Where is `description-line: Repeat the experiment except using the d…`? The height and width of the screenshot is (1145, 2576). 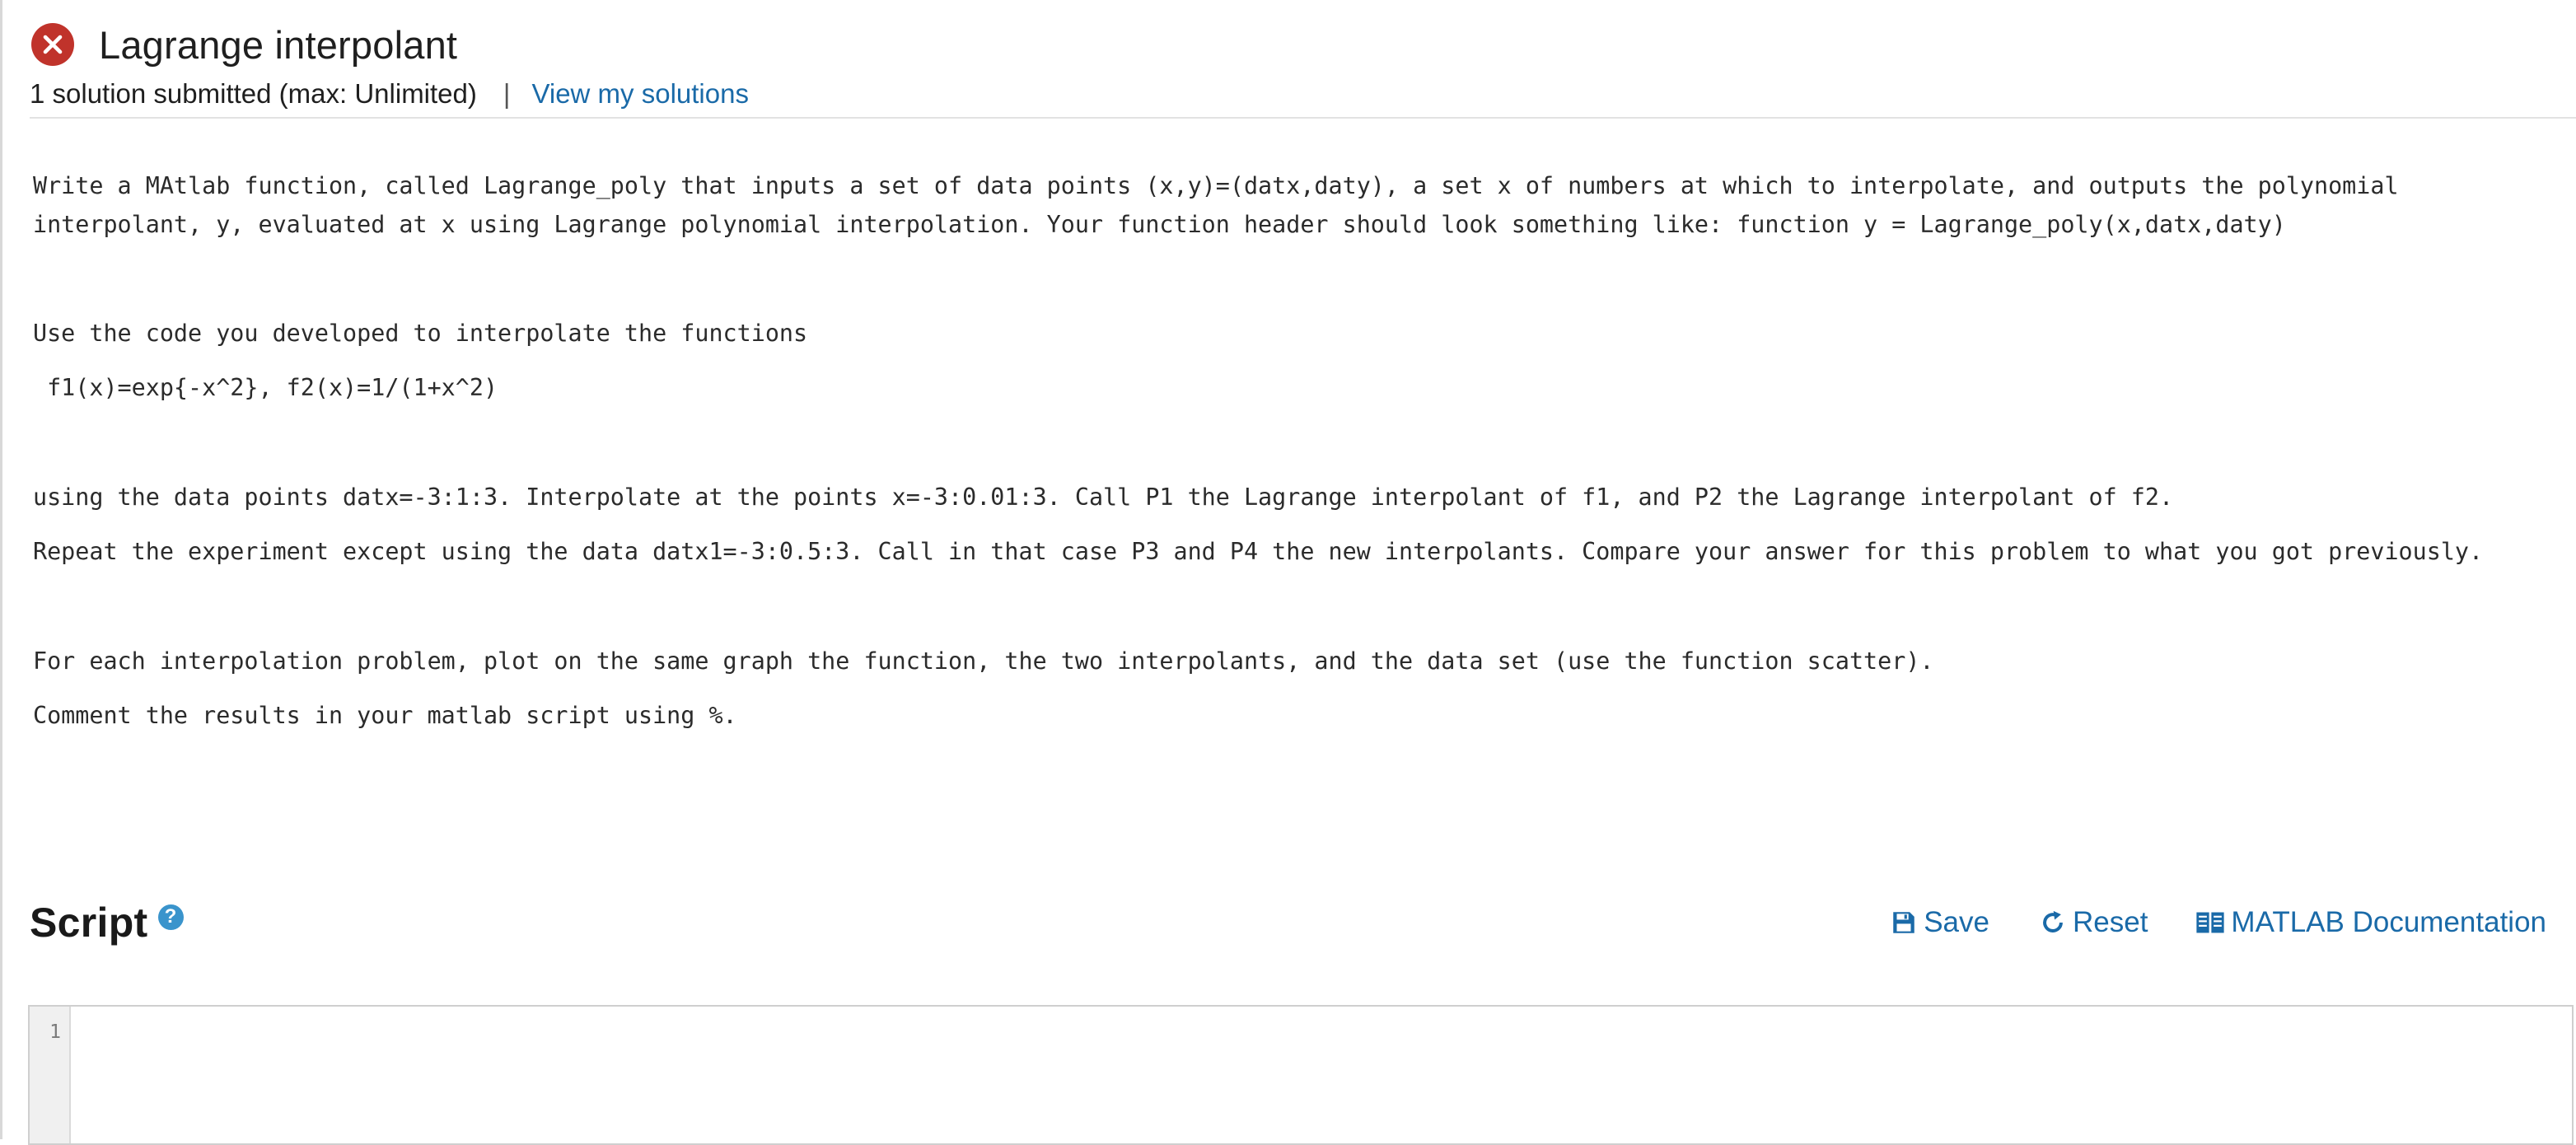 description-line: Repeat the experiment except using the d… is located at coordinates (1258, 551).